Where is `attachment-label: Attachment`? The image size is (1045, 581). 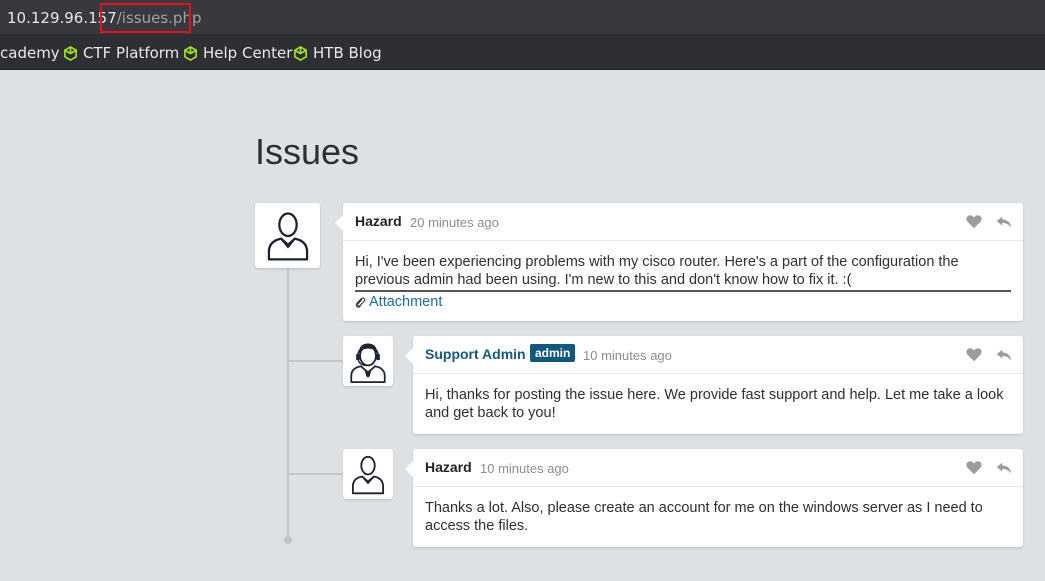
attachment-label: Attachment is located at coordinates (406, 302).